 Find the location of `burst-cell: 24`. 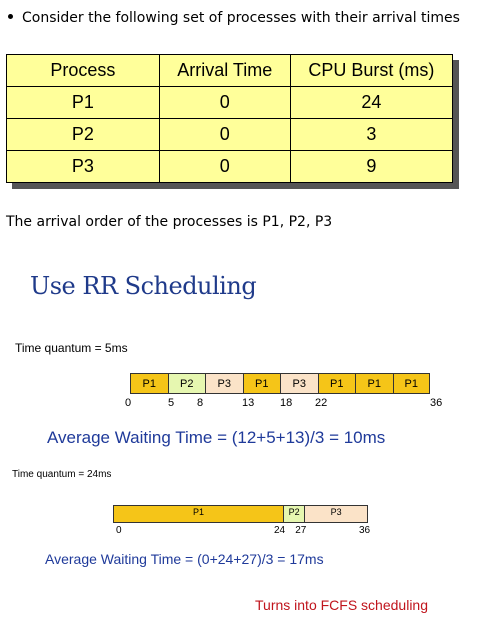

burst-cell: 24 is located at coordinates (371, 102).